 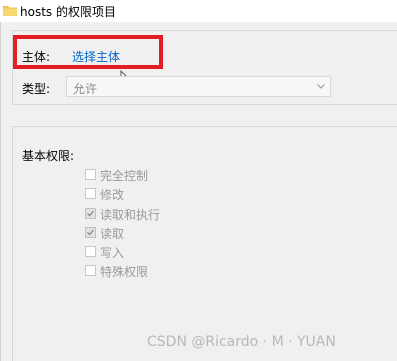 What do you see at coordinates (130, 215) in the screenshot?
I see `permission-label: 读取和执行` at bounding box center [130, 215].